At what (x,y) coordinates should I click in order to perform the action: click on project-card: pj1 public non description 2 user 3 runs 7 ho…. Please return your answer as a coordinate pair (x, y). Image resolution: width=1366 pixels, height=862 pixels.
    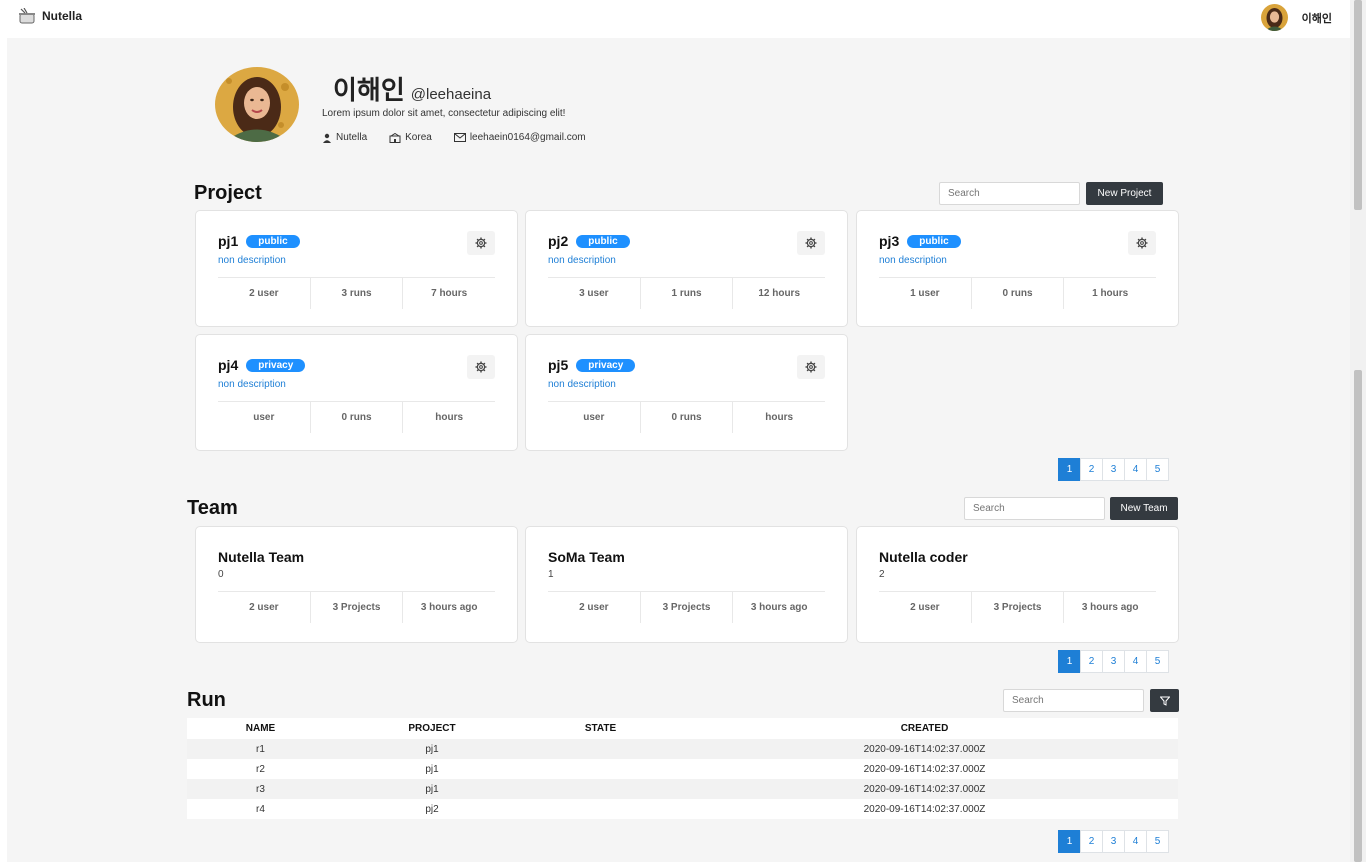
    Looking at the image, I should click on (356, 268).